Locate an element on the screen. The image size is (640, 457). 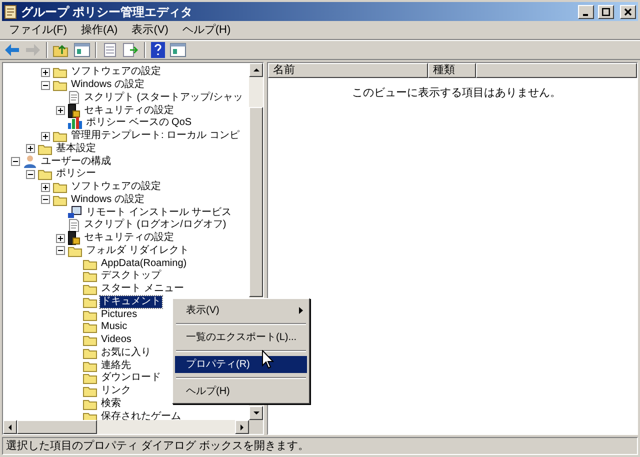
folder-up-icon is located at coordinates (61, 50).